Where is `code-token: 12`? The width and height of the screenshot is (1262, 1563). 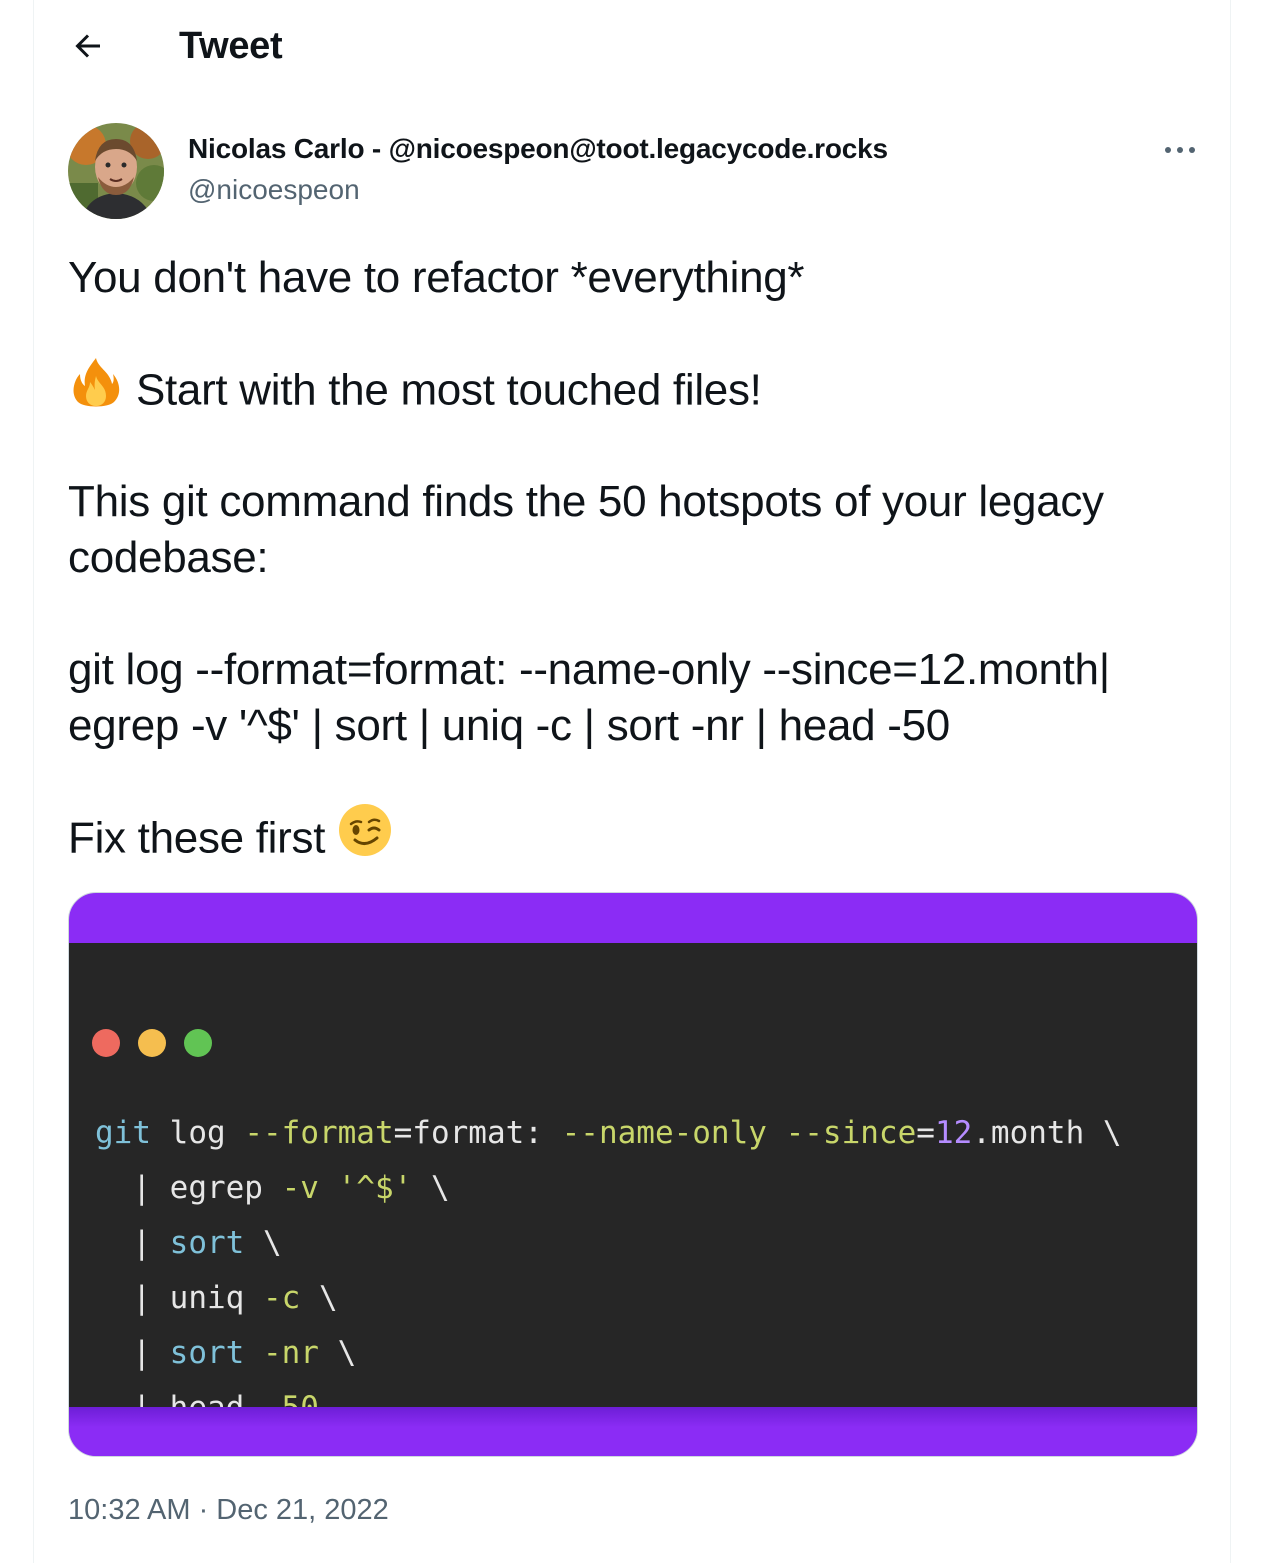 code-token: 12 is located at coordinates (953, 1133).